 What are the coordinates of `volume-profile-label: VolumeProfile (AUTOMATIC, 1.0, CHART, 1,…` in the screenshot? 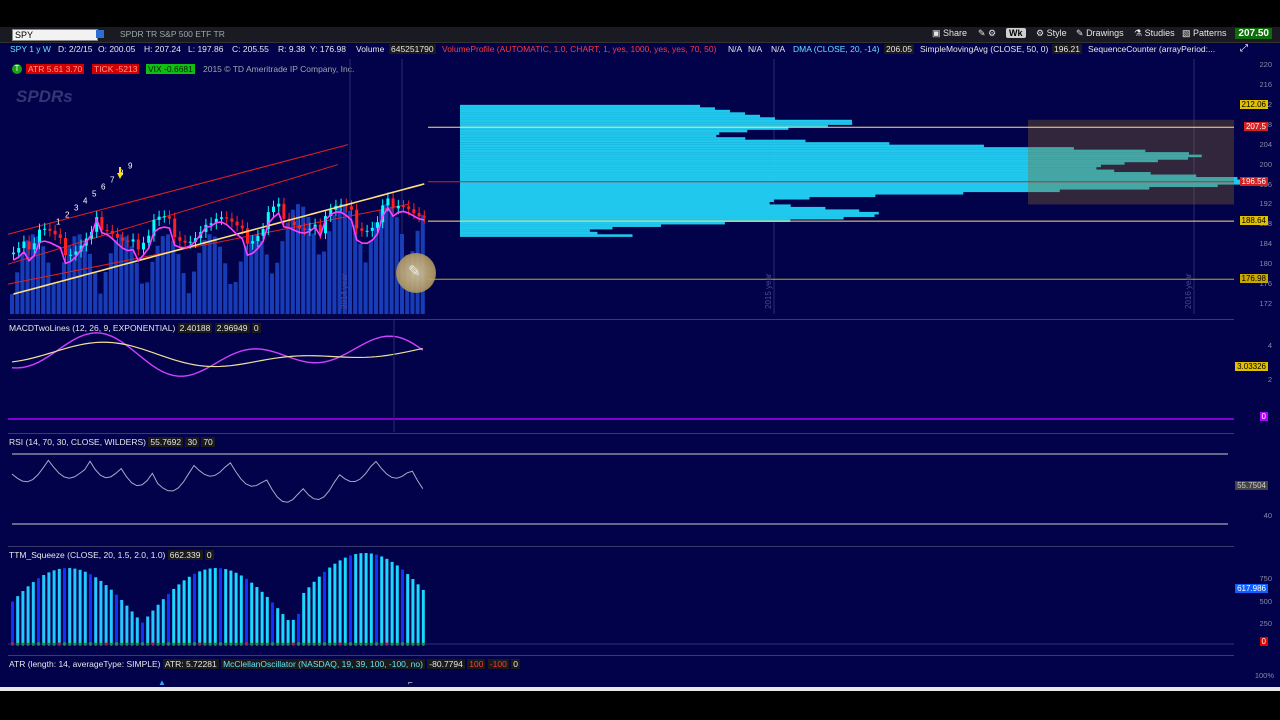 It's located at (579, 49).